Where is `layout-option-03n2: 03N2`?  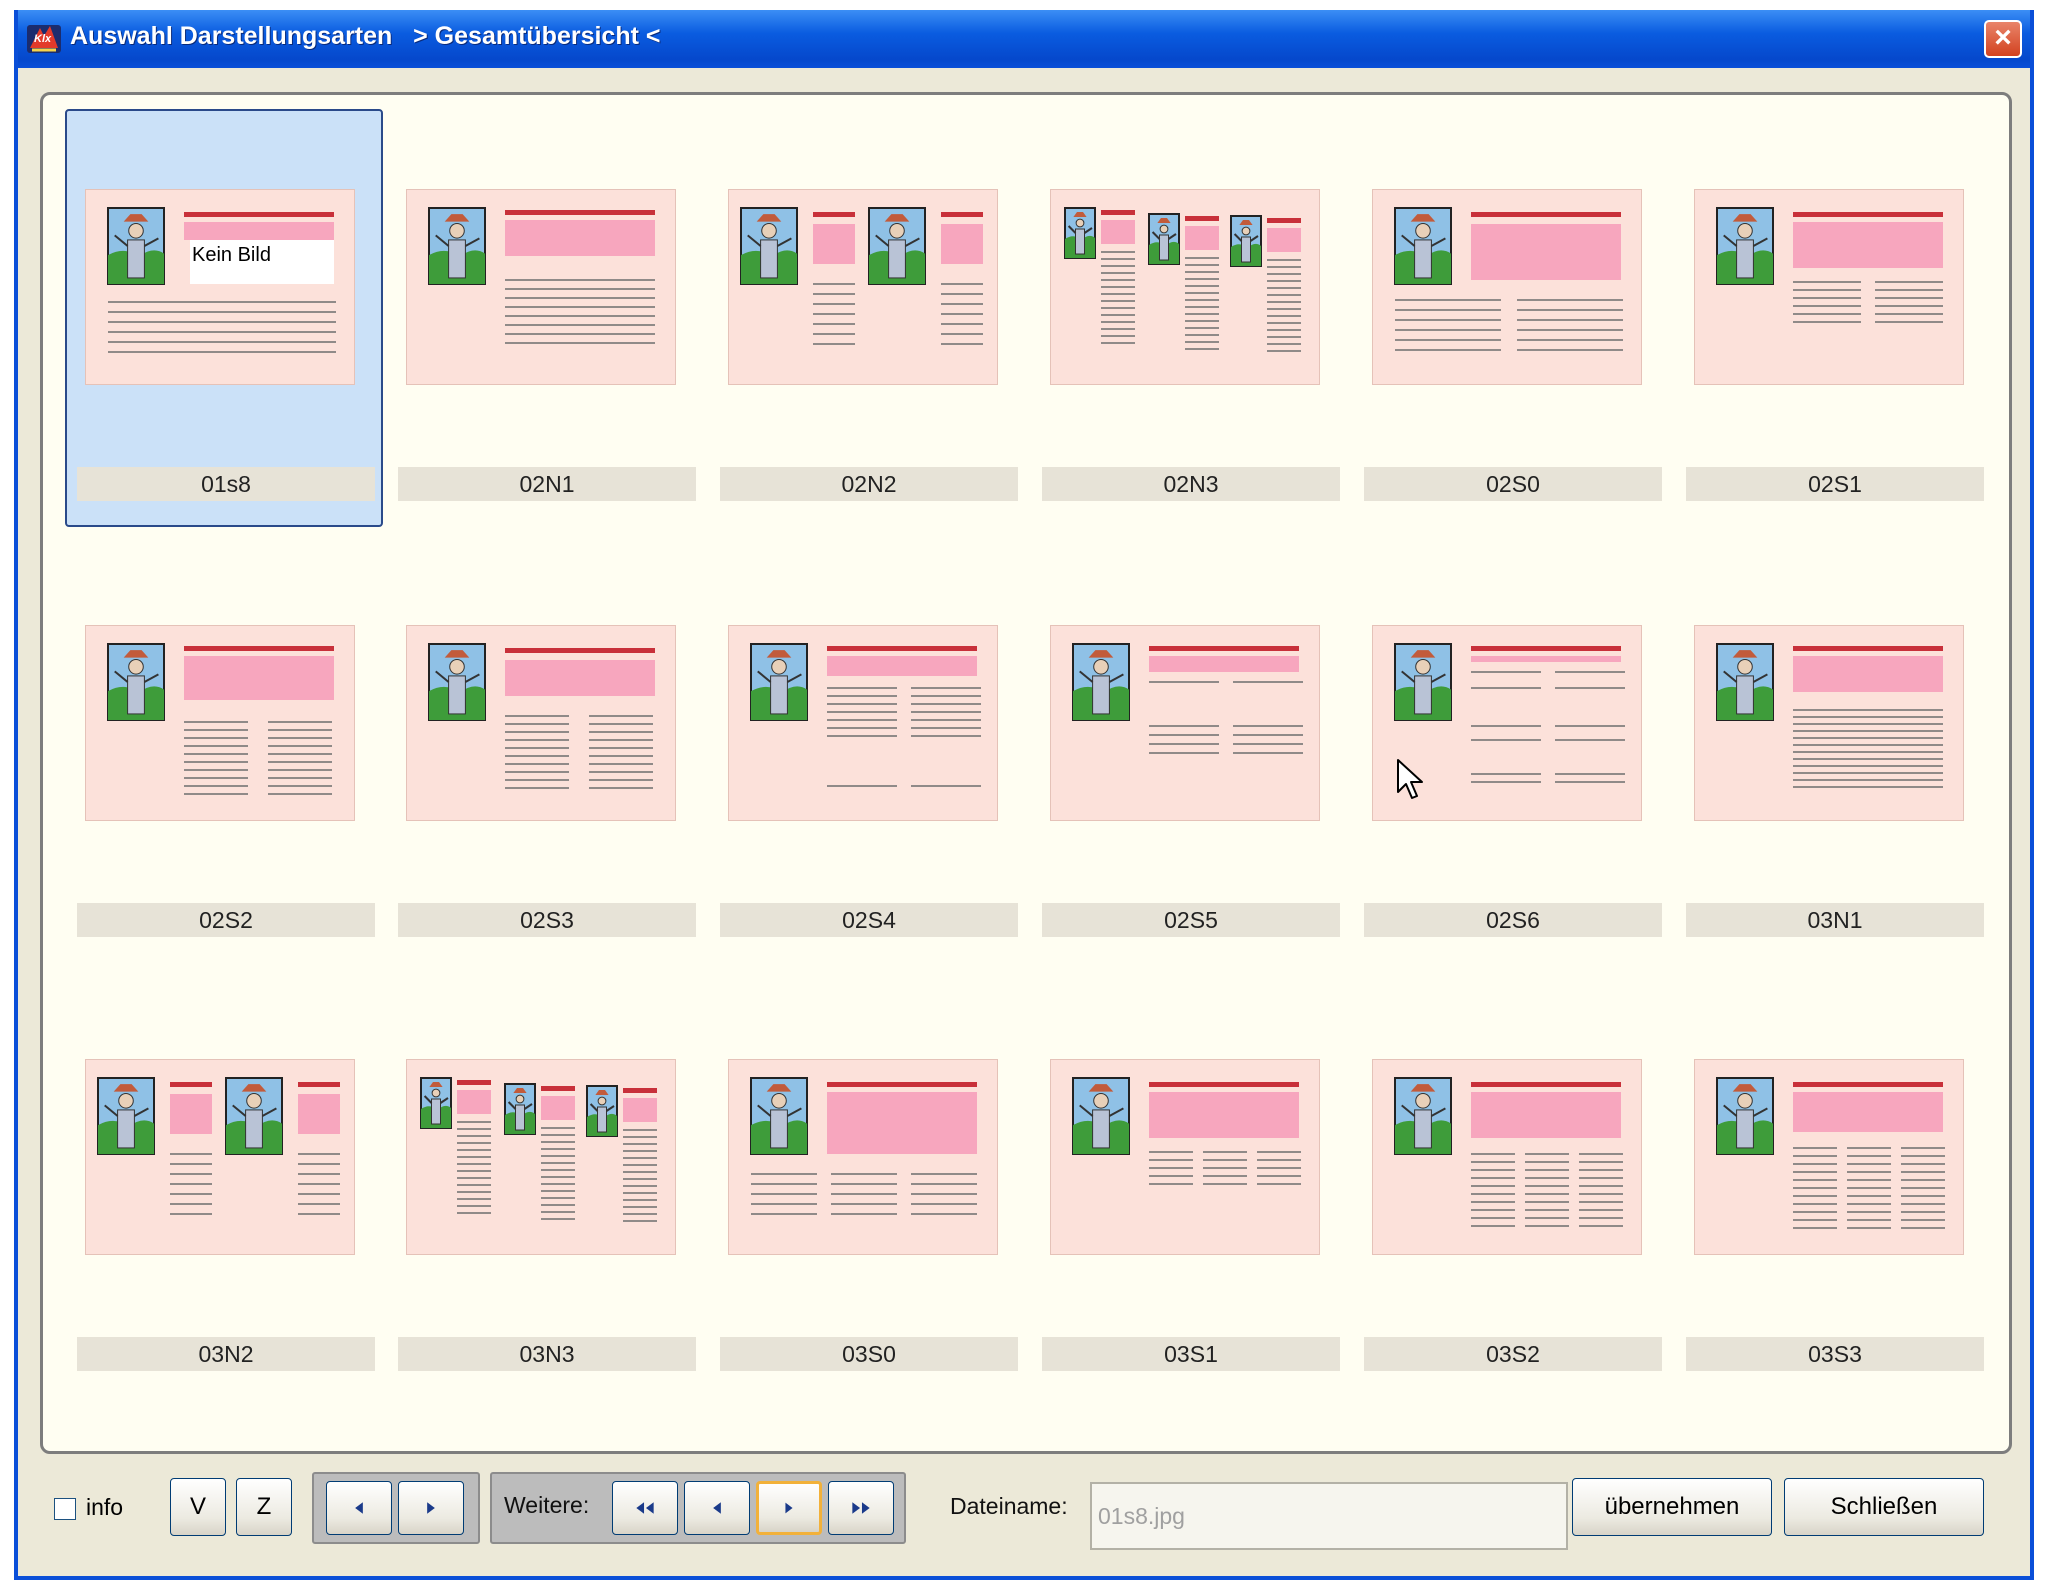
layout-option-03n2: 03N2 is located at coordinates (224, 1187).